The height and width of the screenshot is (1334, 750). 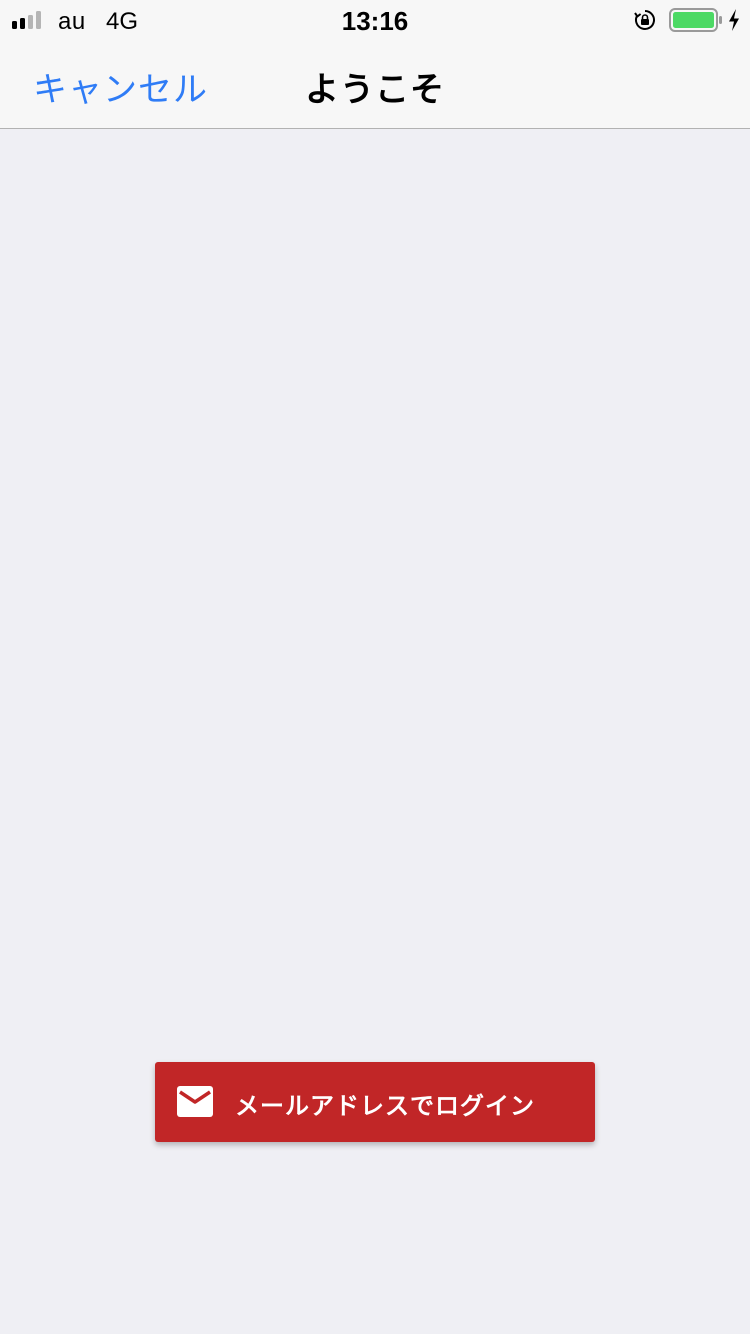 I want to click on email-login-button: メールアドレスでログイン, so click(x=375, y=1102).